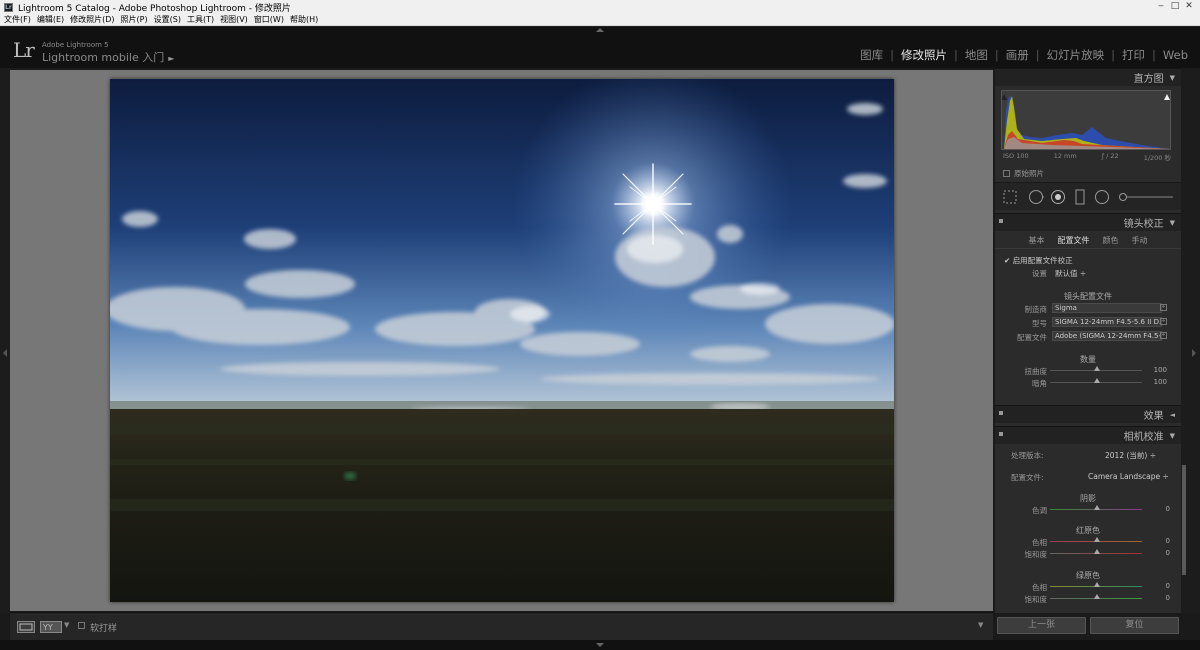  I want to click on radial-filter-icon, so click(1102, 197).